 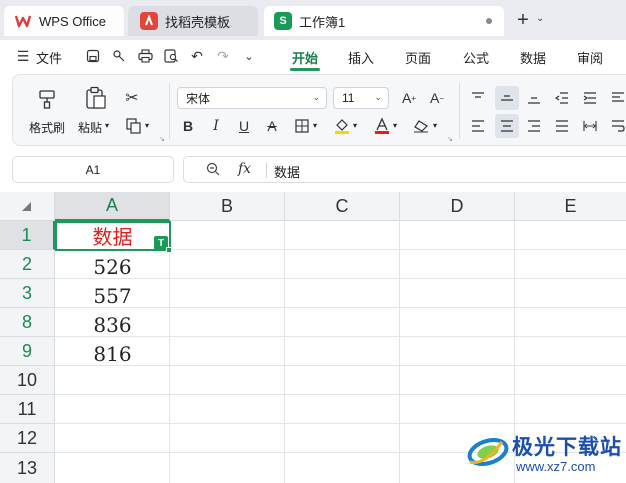 I want to click on tab-template: 找稻壳模板, so click(x=193, y=21).